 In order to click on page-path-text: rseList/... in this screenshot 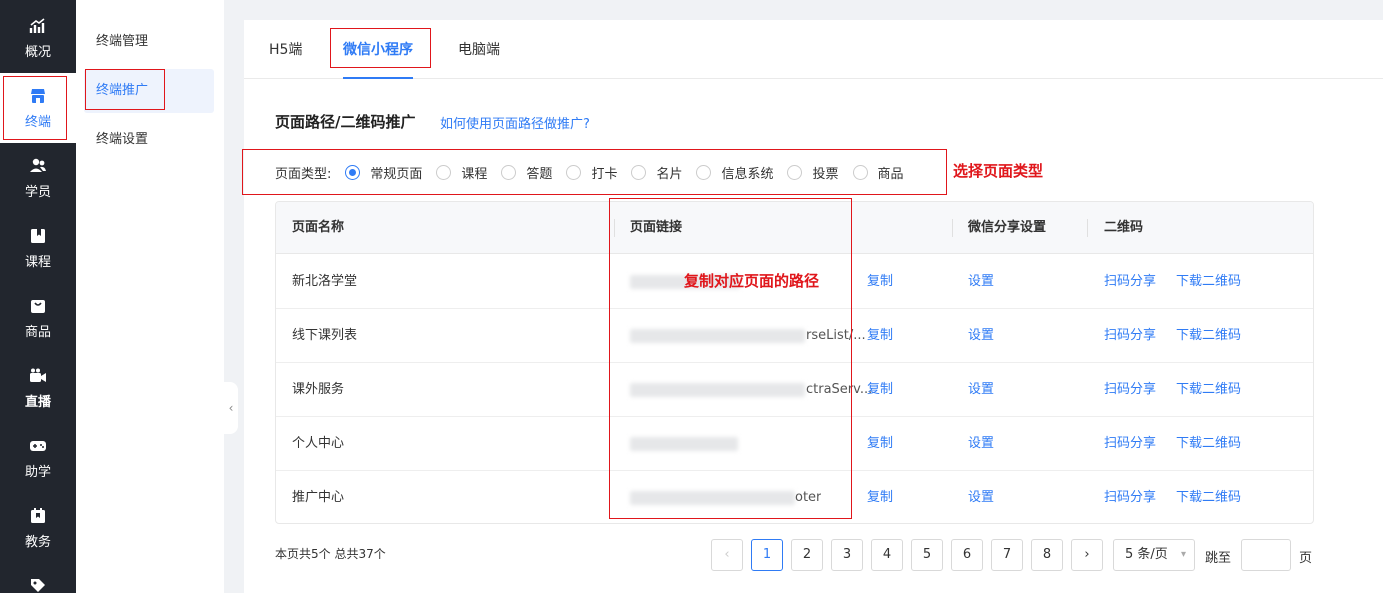, I will do `click(836, 335)`.